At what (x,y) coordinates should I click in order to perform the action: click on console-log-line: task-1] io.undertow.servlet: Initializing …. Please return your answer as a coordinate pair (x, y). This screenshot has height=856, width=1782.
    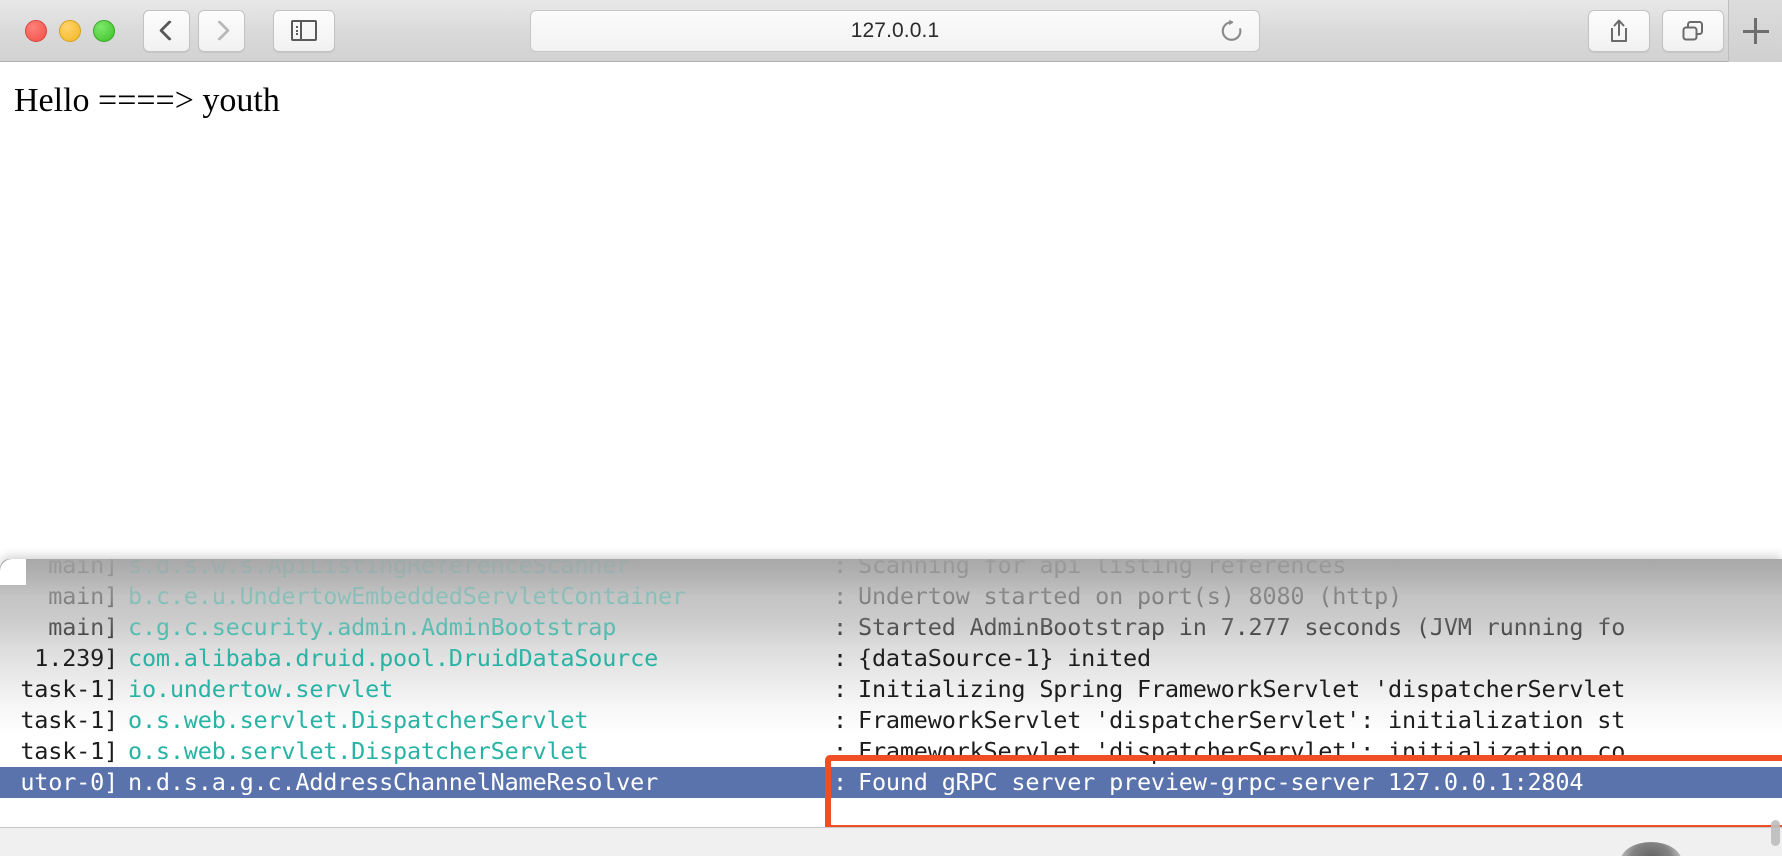
    Looking at the image, I should click on (891, 689).